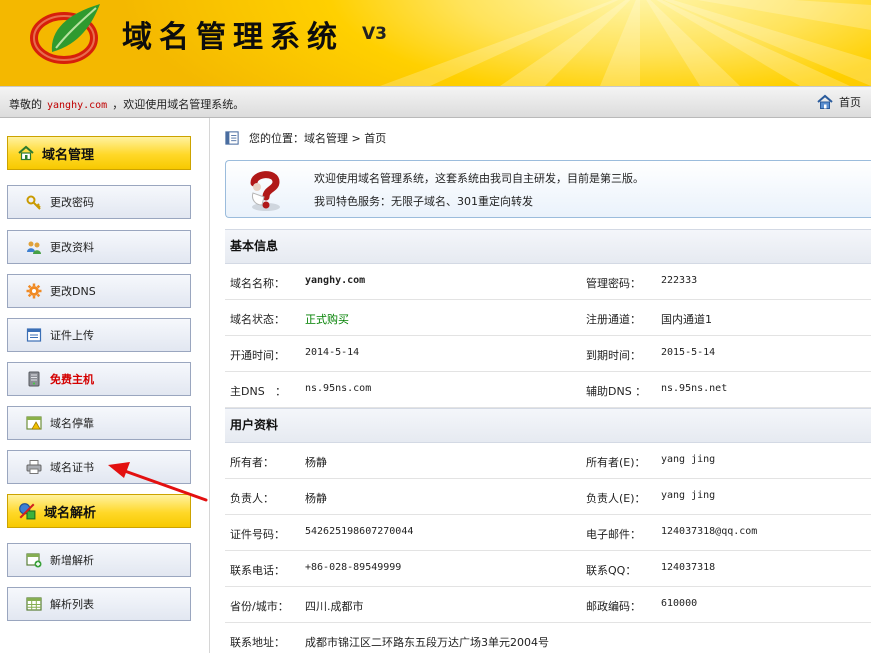  I want to click on field-label: 域名状态：, so click(257, 319).